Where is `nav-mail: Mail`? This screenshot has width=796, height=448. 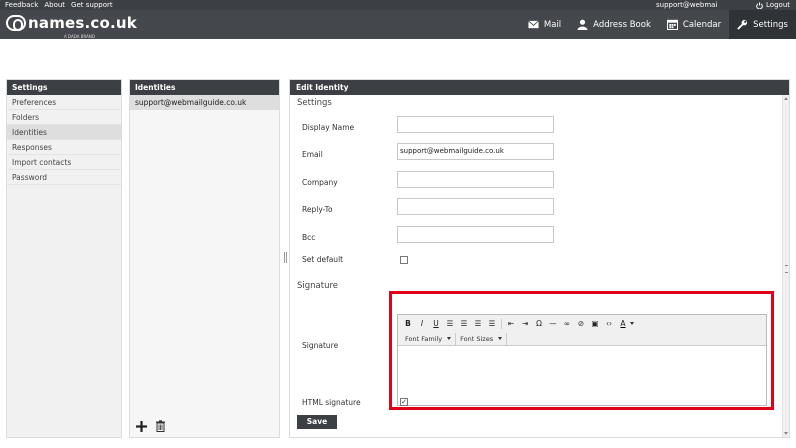 nav-mail: Mail is located at coordinates (544, 24).